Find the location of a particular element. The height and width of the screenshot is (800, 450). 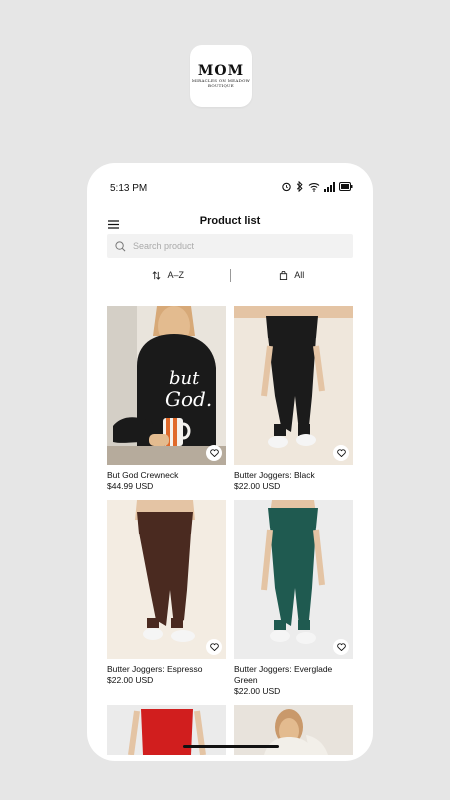

product-name: Butter Joggers: Espresso is located at coordinates (166, 669).